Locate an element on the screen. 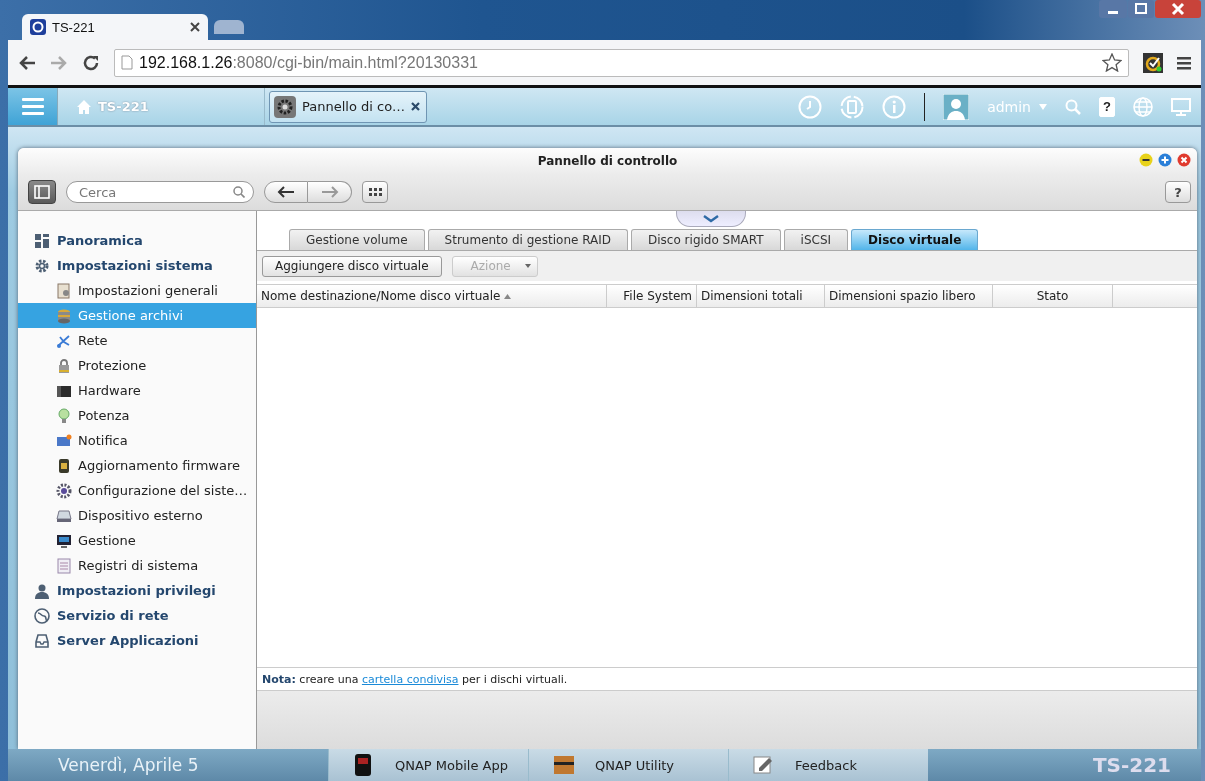 This screenshot has width=1205, height=781. column-header: File System is located at coordinates (652, 296).